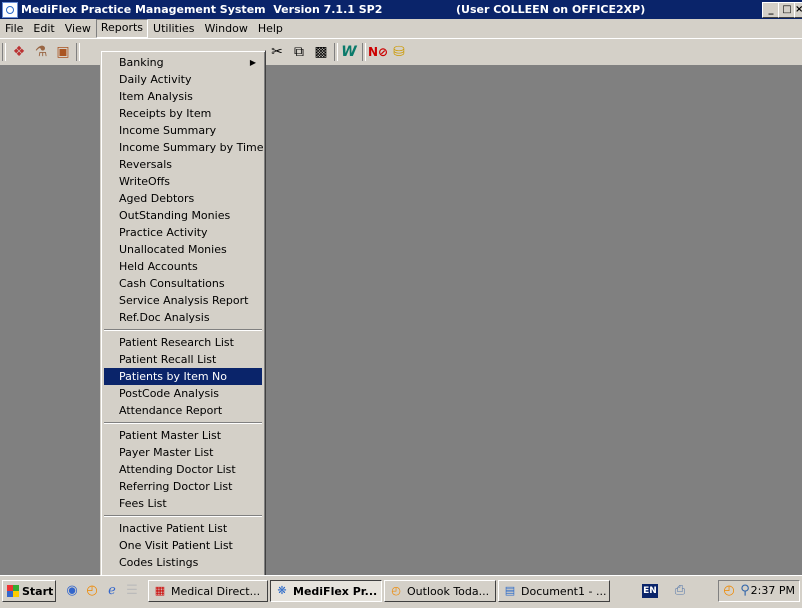 This screenshot has height=608, width=802. Describe the element at coordinates (19, 52) in the screenshot. I see `patients-icon: ❖` at that location.